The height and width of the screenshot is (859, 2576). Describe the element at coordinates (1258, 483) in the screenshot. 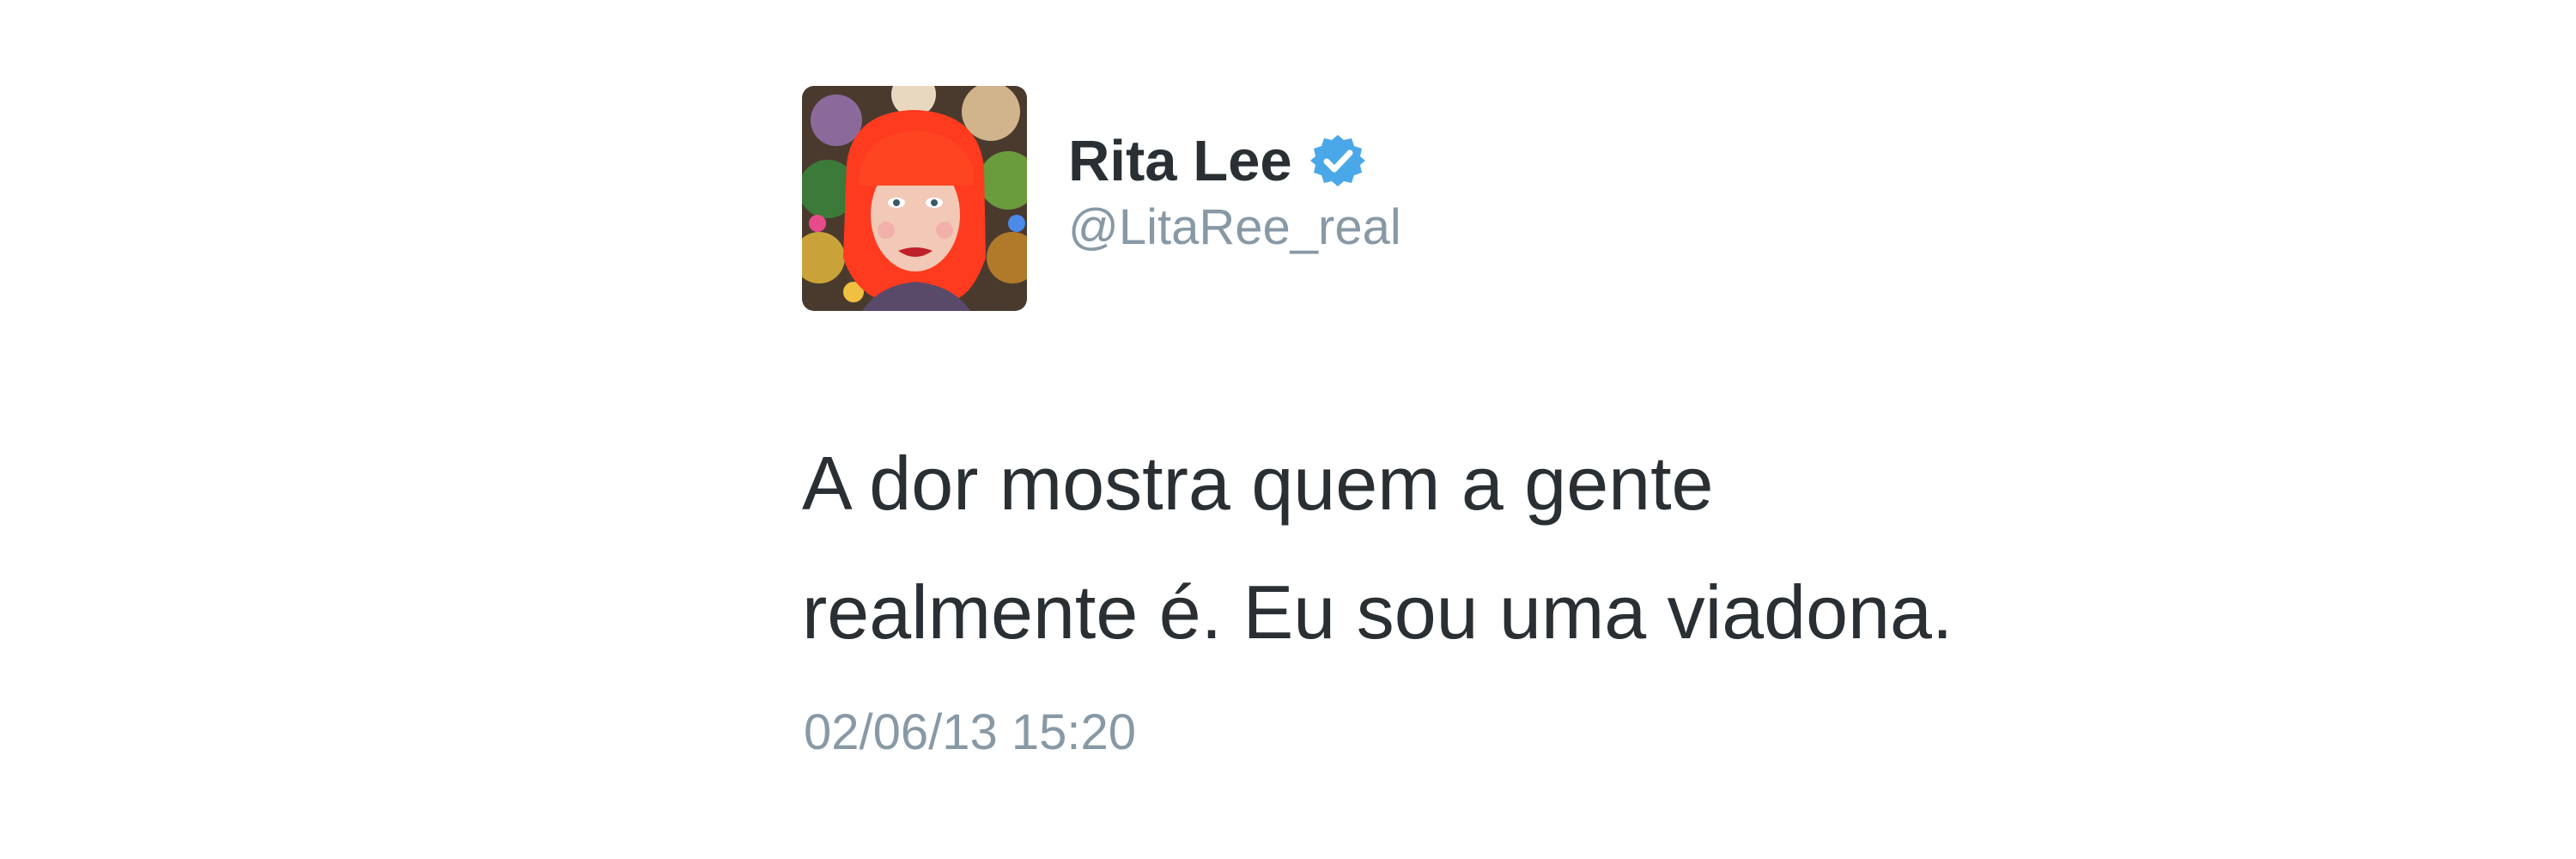

I see `tweet-text-line: A dor mostra quem a gente` at that location.